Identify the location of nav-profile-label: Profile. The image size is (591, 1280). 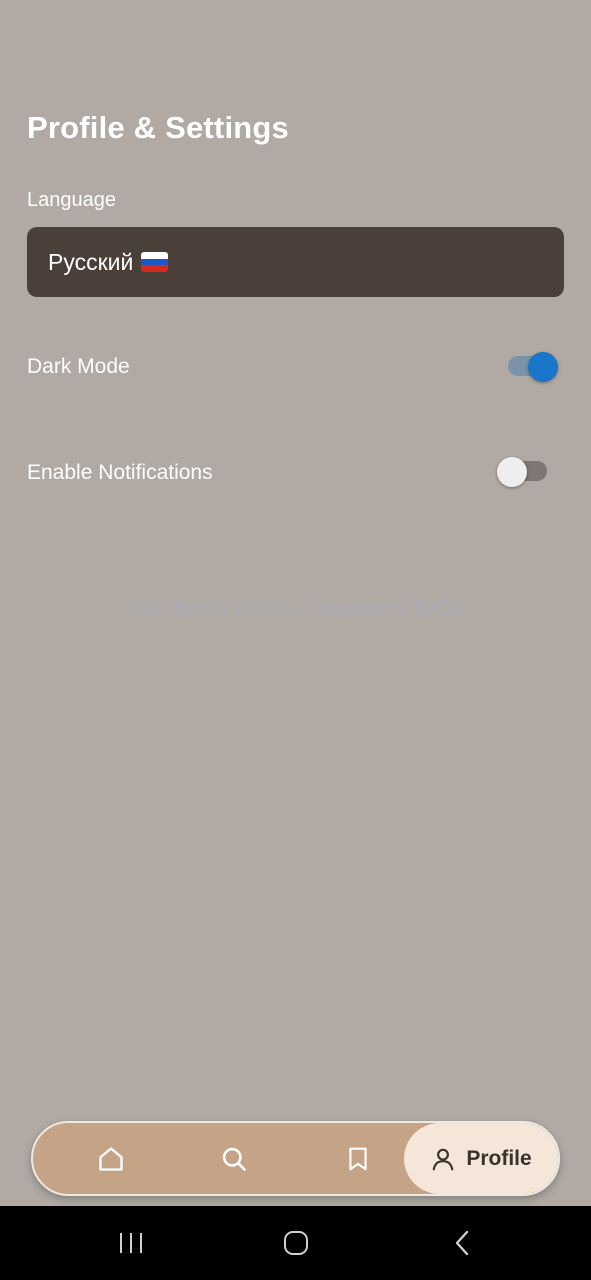
(499, 1158).